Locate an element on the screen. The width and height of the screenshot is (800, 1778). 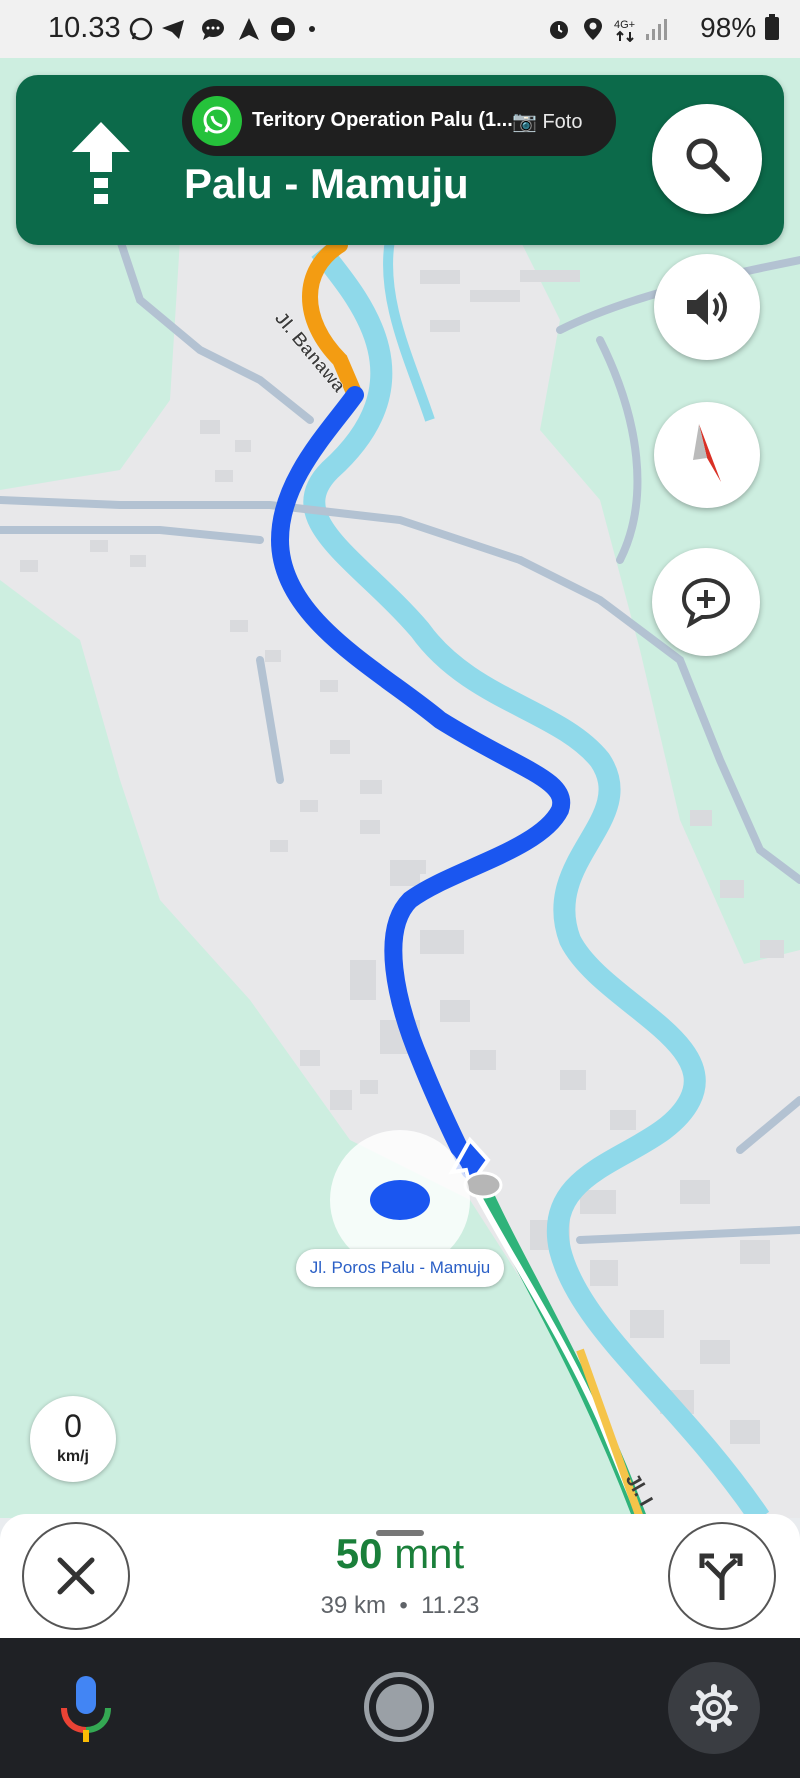
mic-icon is located at coordinates (86, 1709).